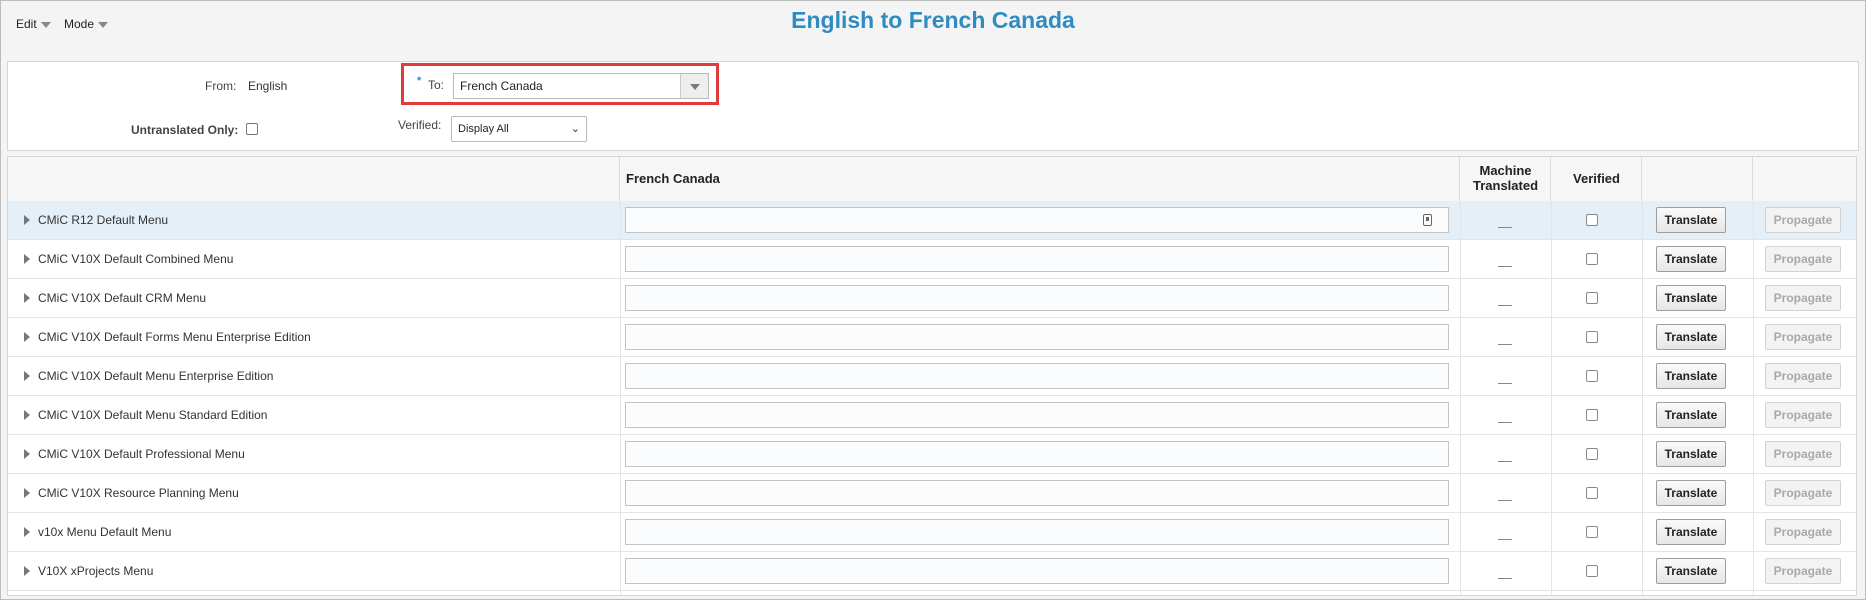 The height and width of the screenshot is (600, 1866). I want to click on target-language-column-header: French Canada, so click(1040, 179).